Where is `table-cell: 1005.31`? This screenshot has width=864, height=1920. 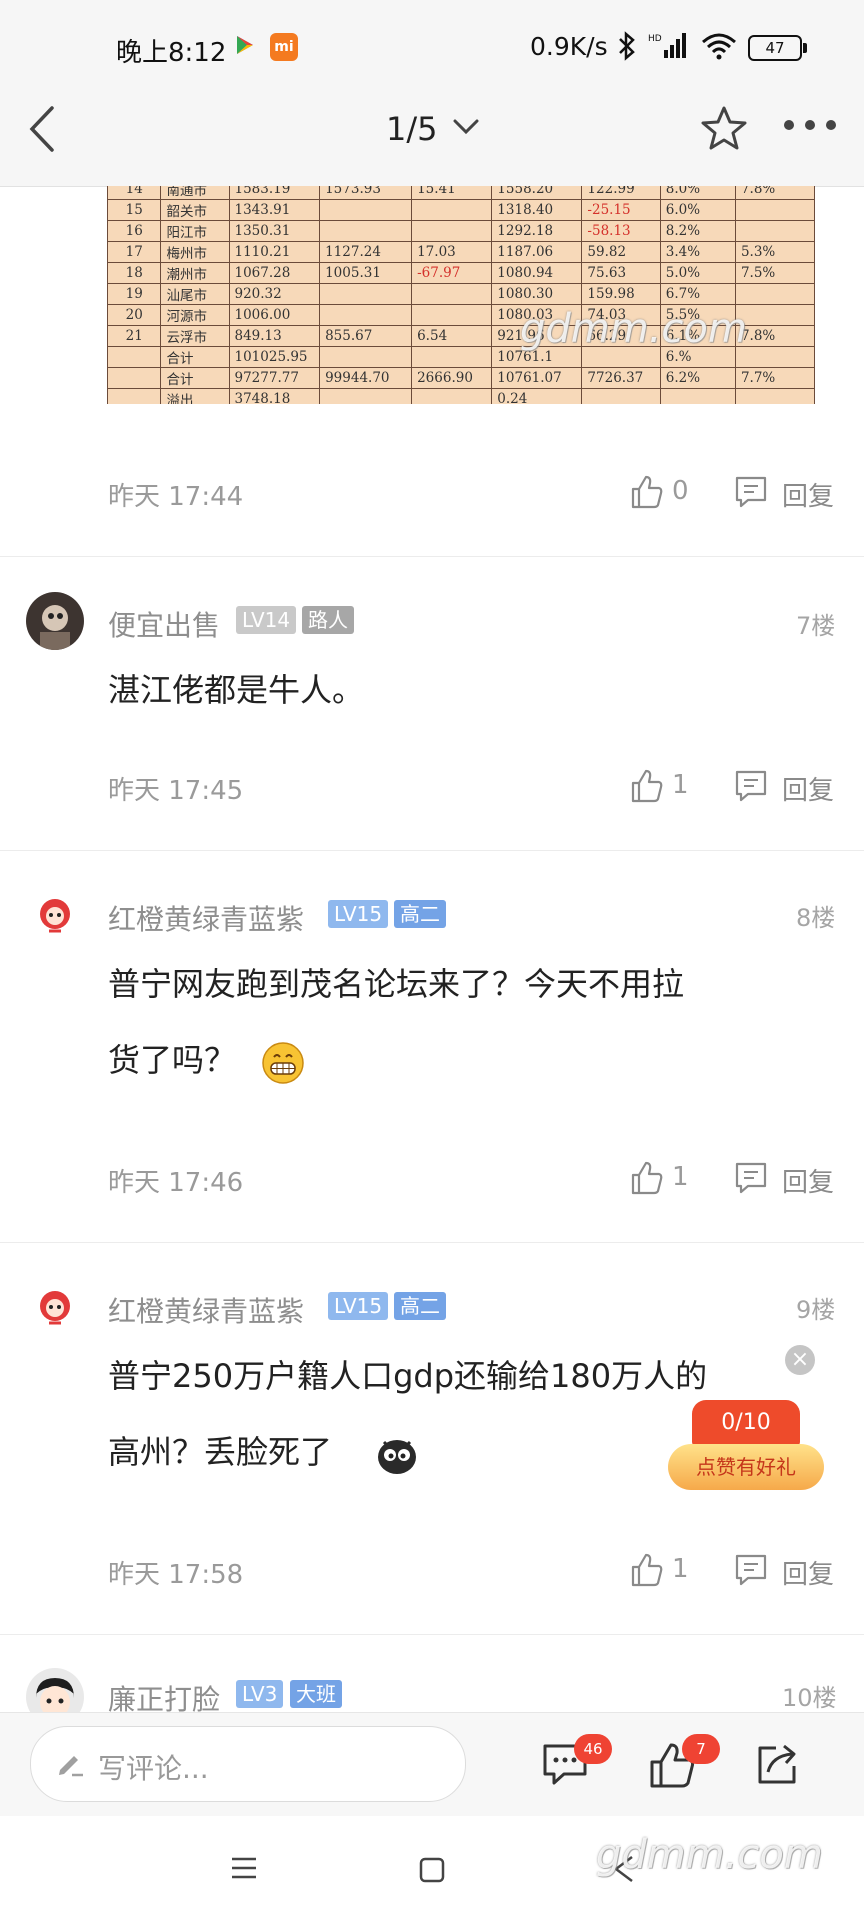
table-cell: 1005.31 is located at coordinates (366, 273).